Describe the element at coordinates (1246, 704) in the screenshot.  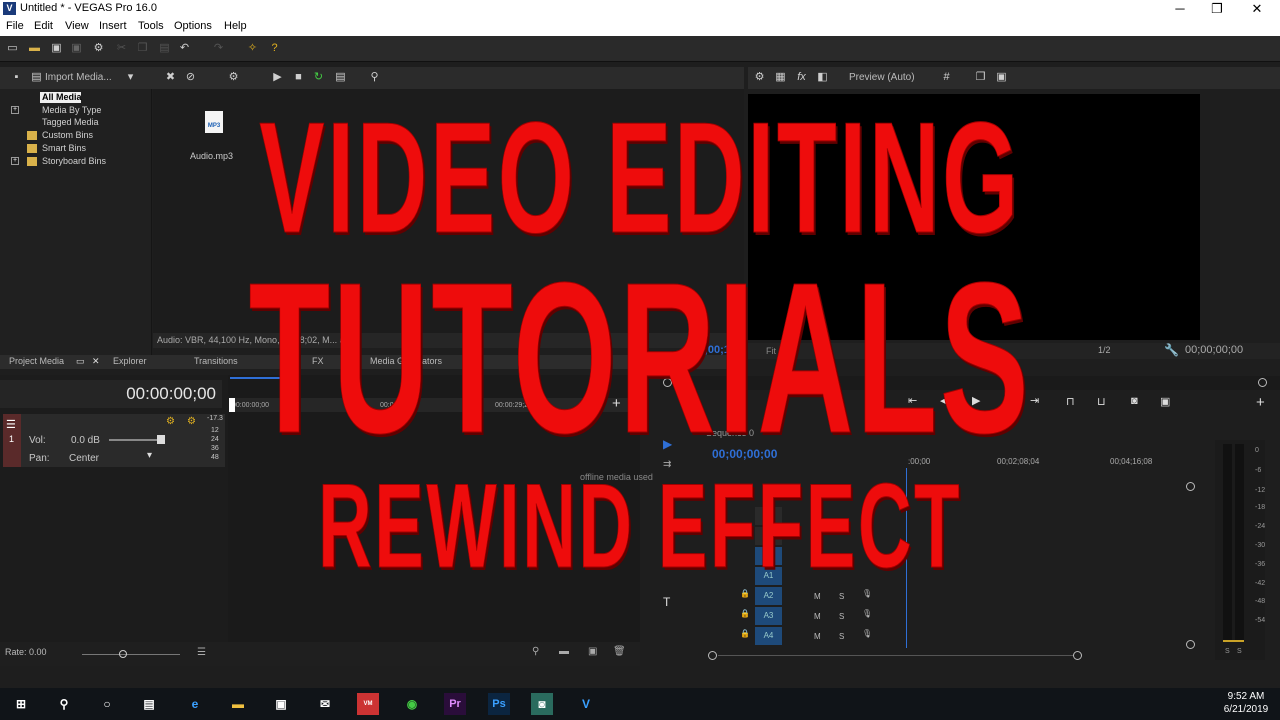
I see `system-clock: 9:52 AM 6/21/2019` at that location.